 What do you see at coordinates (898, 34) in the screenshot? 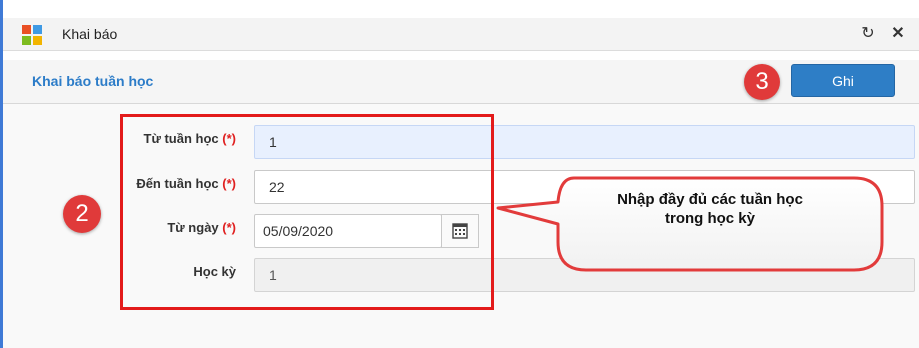
I see `close-icon: ✕` at bounding box center [898, 34].